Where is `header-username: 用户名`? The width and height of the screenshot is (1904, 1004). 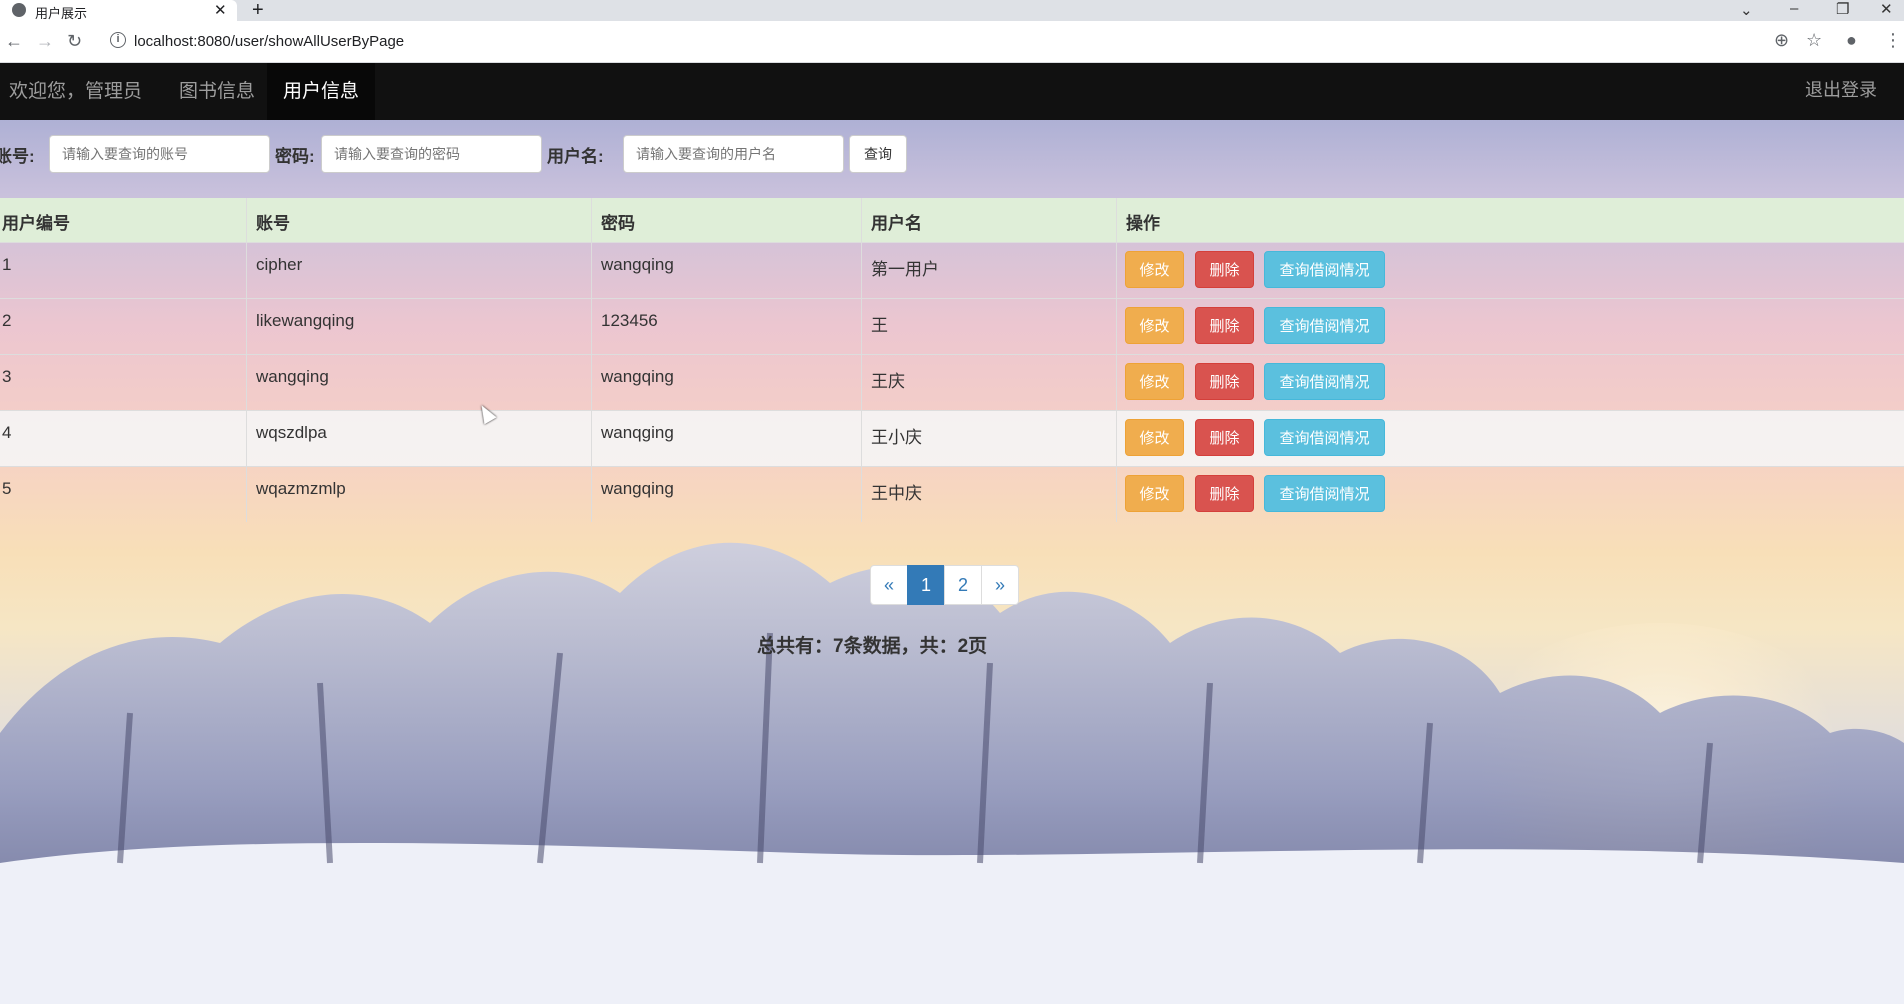 header-username: 用户名 is located at coordinates (988, 220).